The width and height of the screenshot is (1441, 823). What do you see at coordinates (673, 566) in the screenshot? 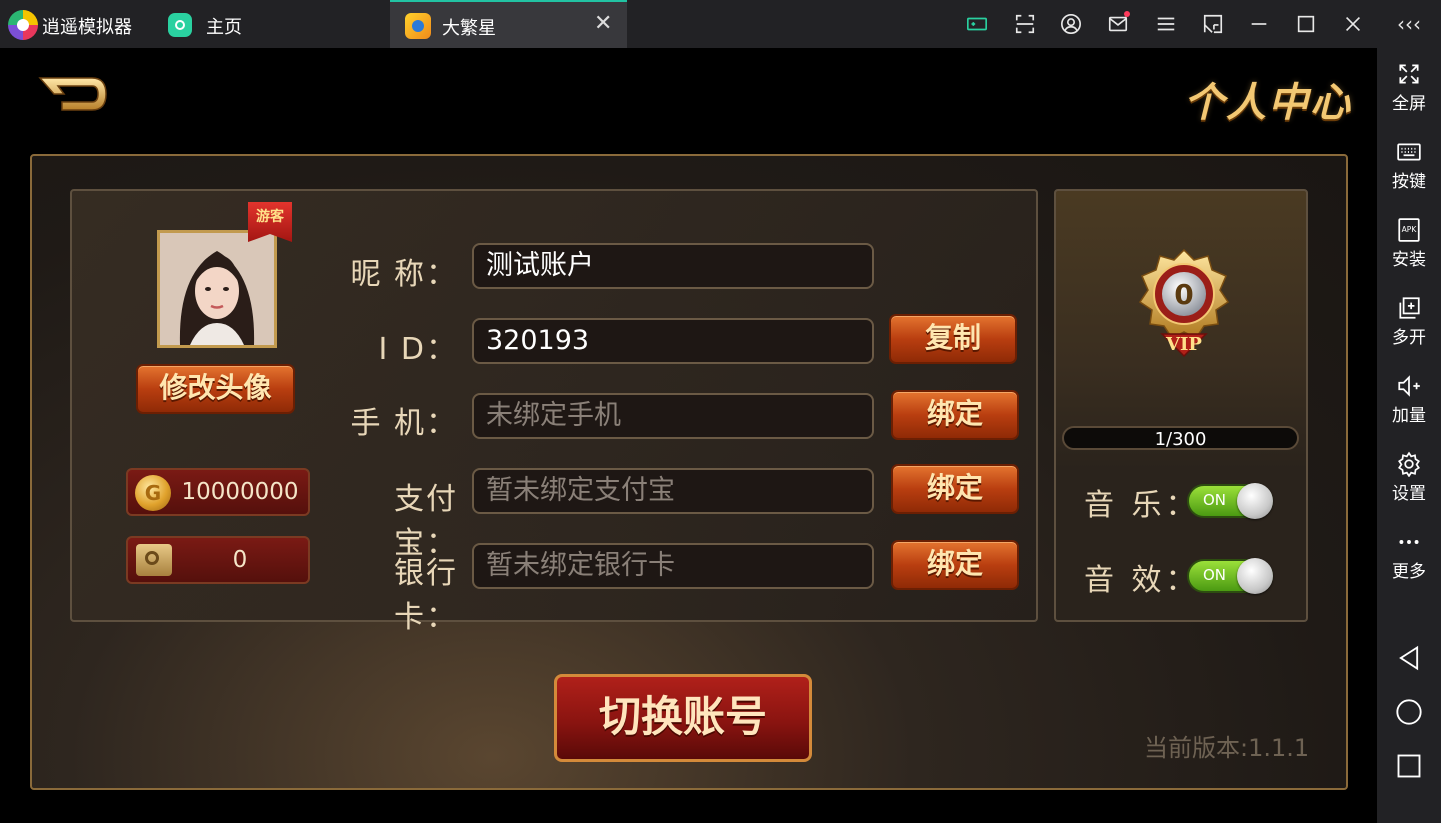
I see `bank-card-field: 暂未绑定银行卡` at bounding box center [673, 566].